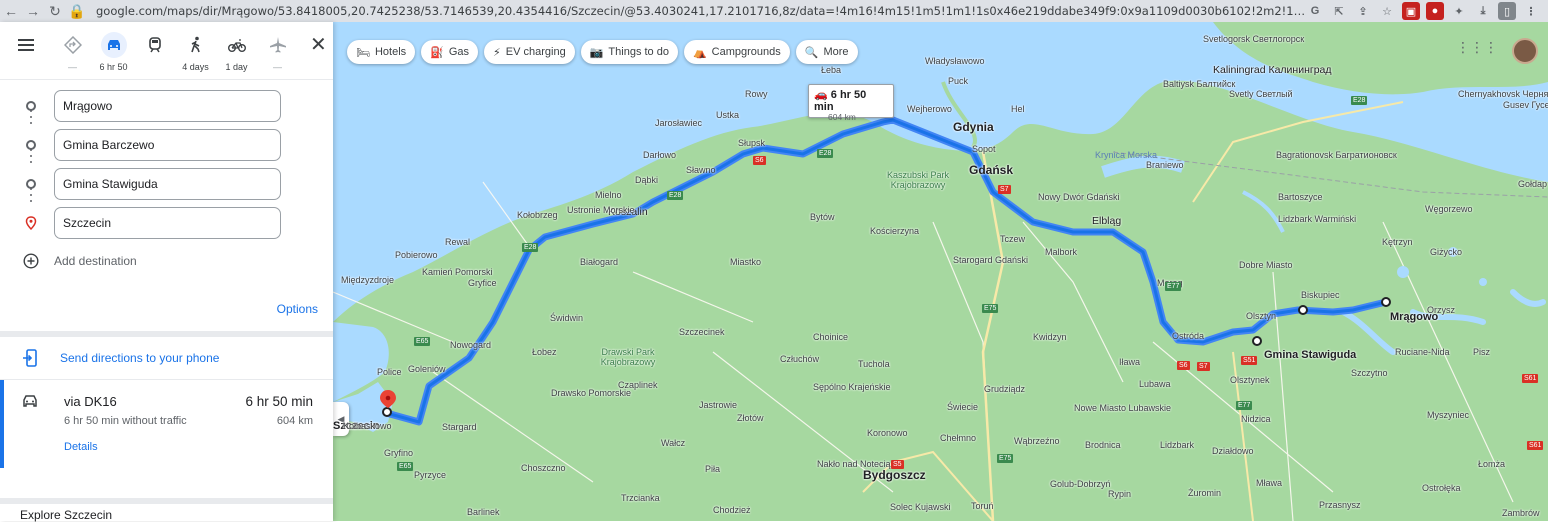 This screenshot has width=1548, height=522. Describe the element at coordinates (1080, 484) in the screenshot. I see `map-label-place: Golub-Dobrzyń` at that location.